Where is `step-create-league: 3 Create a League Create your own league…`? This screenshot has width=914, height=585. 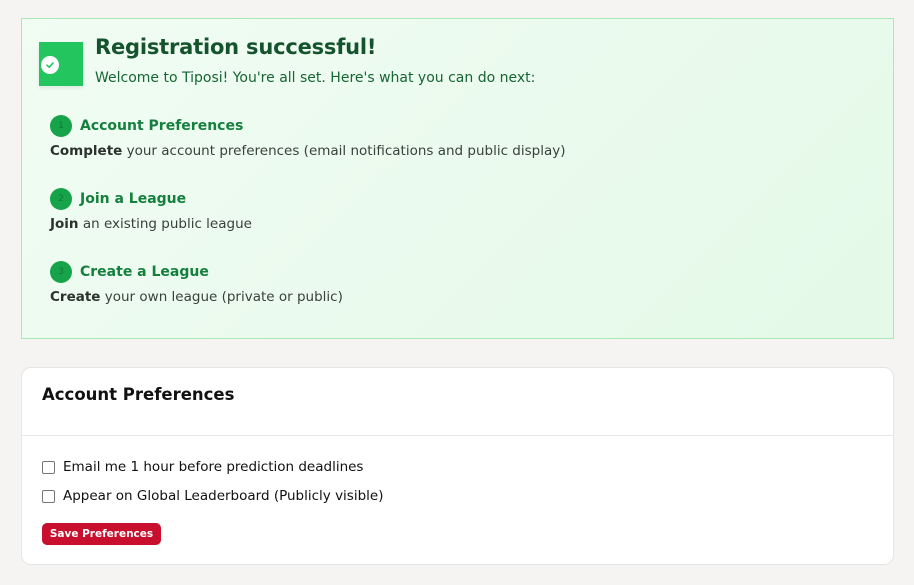 step-create-league: 3 Create a League Create your own league… is located at coordinates (450, 283).